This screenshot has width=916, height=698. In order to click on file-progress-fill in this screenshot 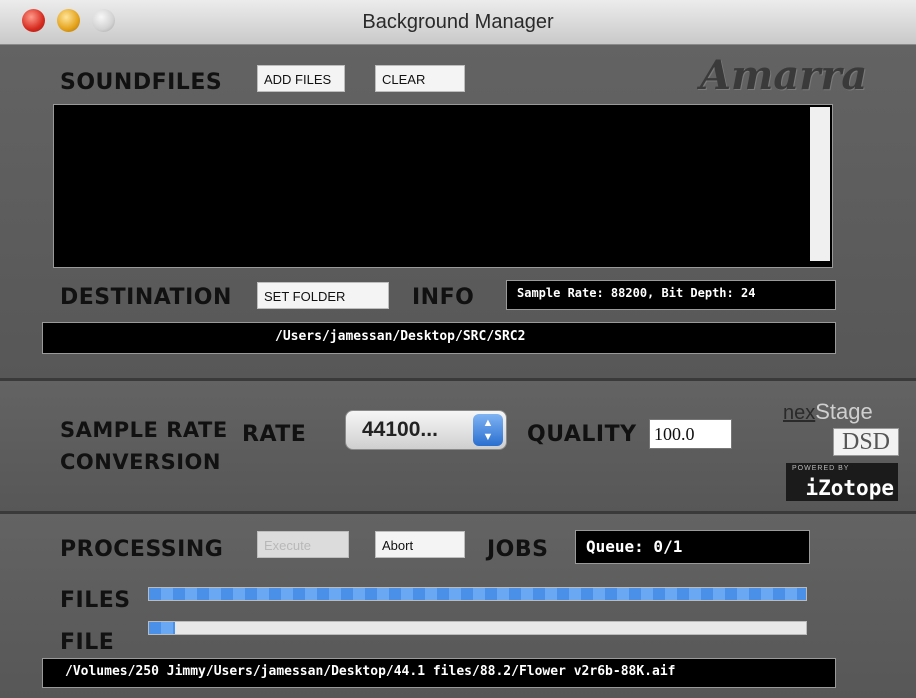, I will do `click(162, 628)`.